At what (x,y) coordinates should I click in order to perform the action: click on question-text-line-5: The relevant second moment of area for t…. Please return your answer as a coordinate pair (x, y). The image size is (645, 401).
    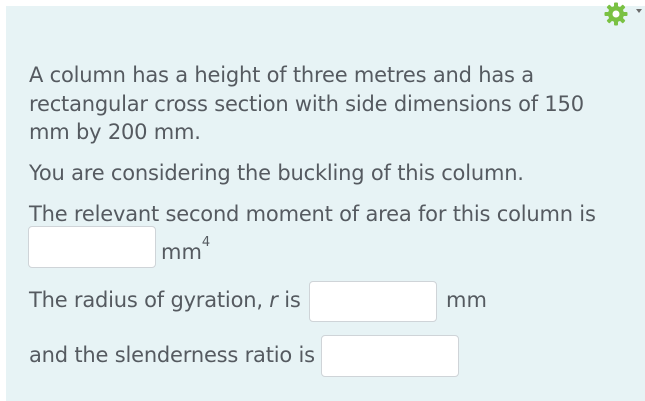
    Looking at the image, I should click on (312, 214).